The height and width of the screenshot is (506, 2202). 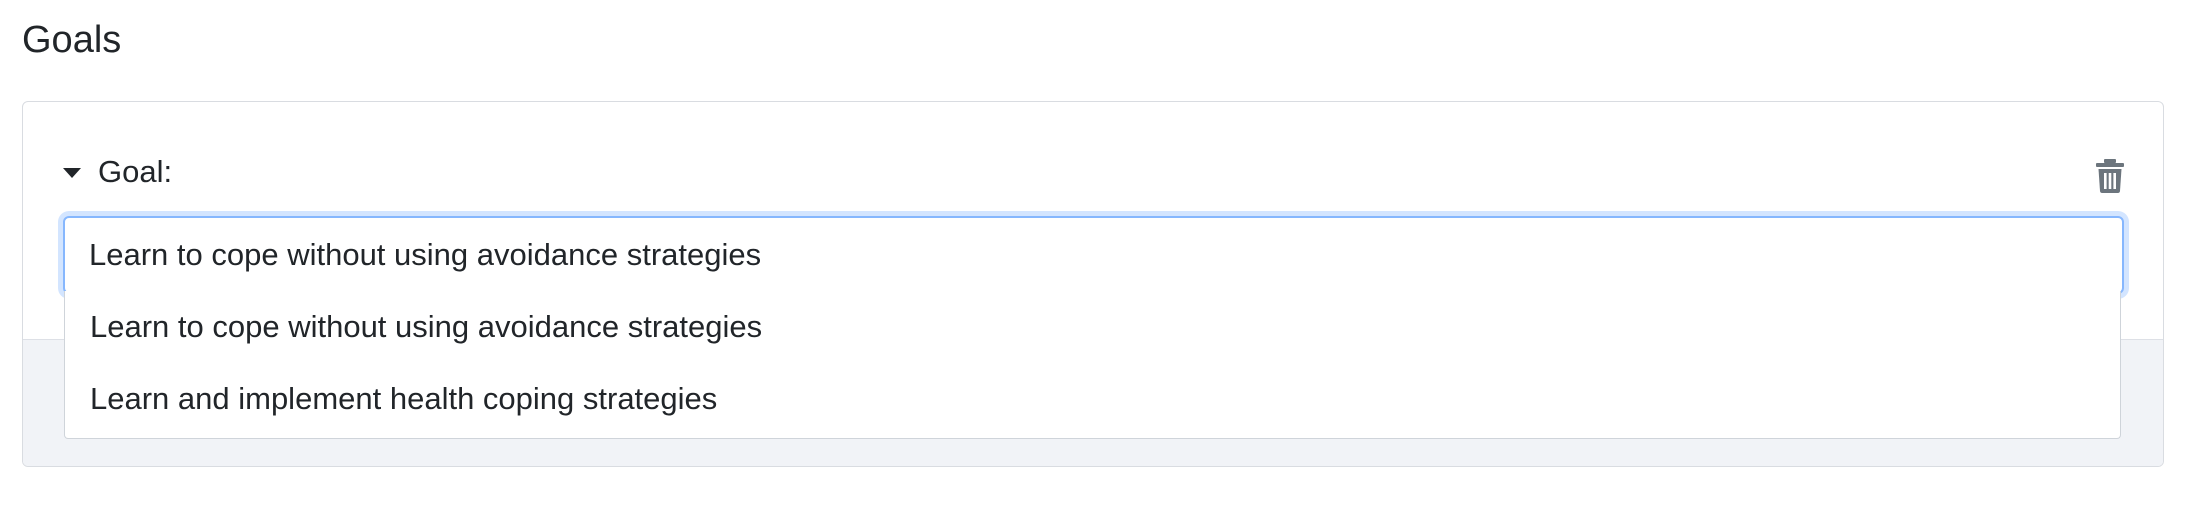 I want to click on delete-goal-button, so click(x=2110, y=176).